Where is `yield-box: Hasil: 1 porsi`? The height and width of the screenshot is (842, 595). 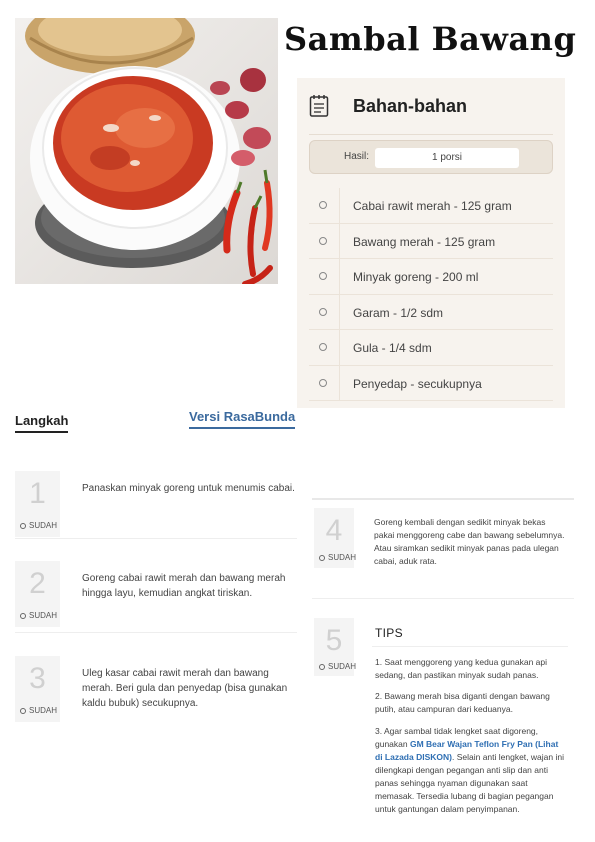
yield-box: Hasil: 1 porsi is located at coordinates (431, 157).